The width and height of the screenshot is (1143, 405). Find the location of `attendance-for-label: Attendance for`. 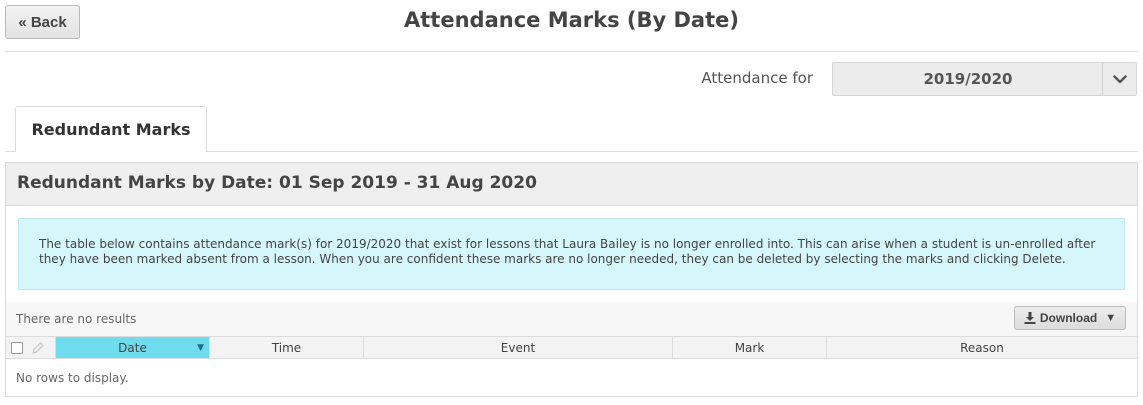

attendance-for-label: Attendance for is located at coordinates (757, 78).